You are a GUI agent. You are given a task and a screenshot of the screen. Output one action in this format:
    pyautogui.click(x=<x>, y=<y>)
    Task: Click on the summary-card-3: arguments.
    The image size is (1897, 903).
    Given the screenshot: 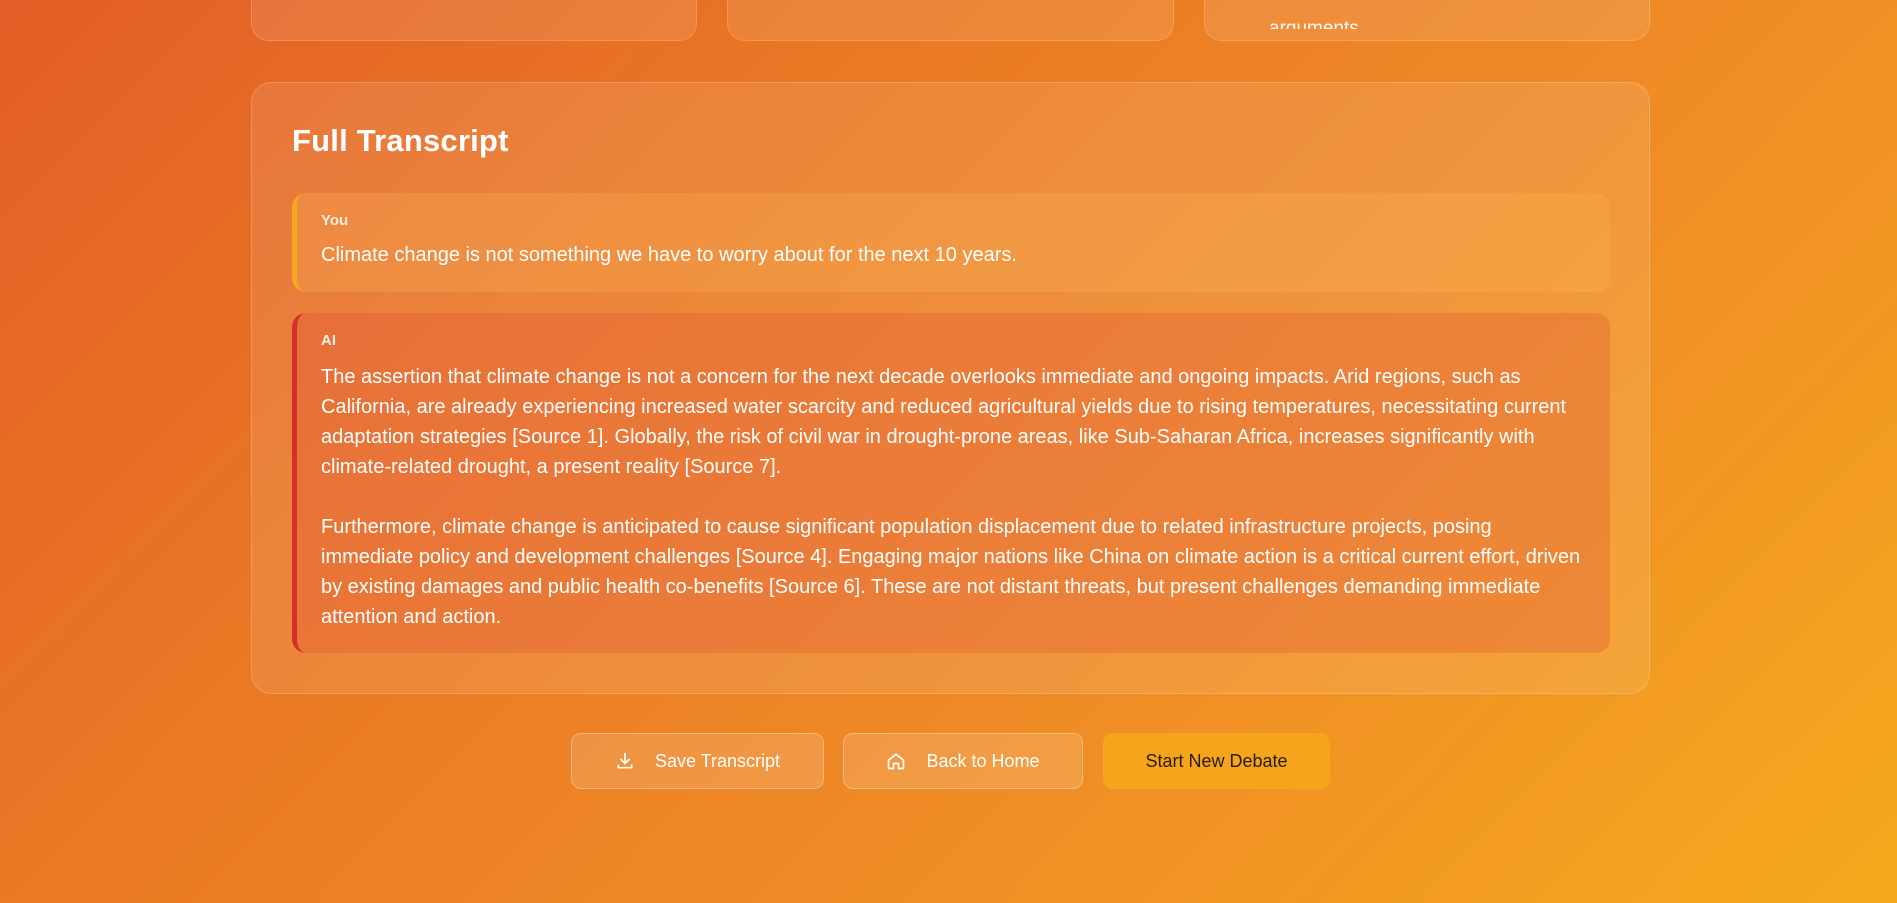 What is the action you would take?
    pyautogui.click(x=1427, y=20)
    